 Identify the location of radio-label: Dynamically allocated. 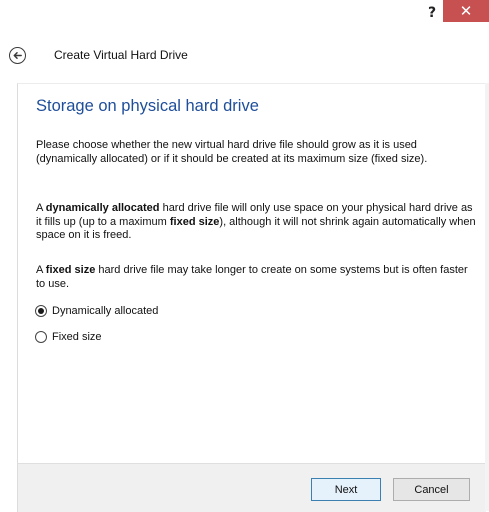
(105, 311).